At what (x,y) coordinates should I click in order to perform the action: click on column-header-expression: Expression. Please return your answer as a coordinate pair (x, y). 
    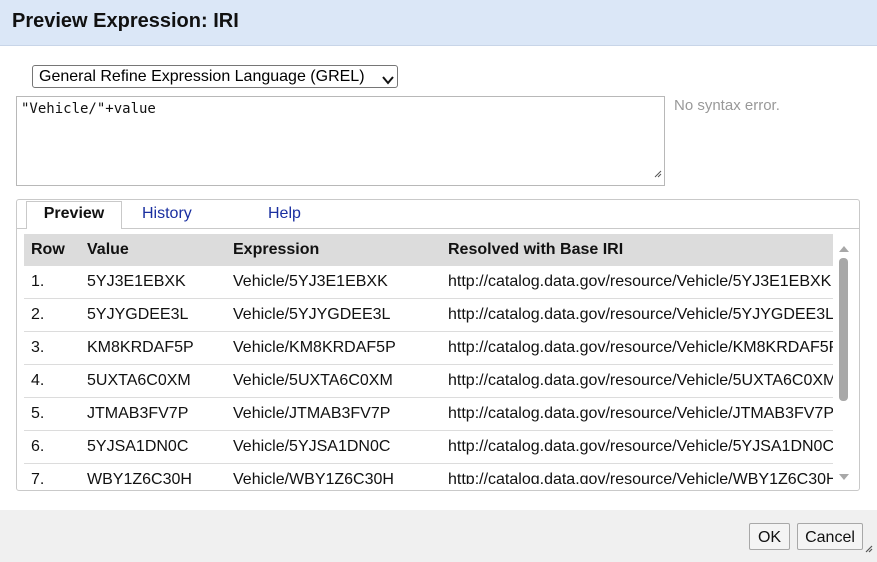
    Looking at the image, I should click on (333, 250).